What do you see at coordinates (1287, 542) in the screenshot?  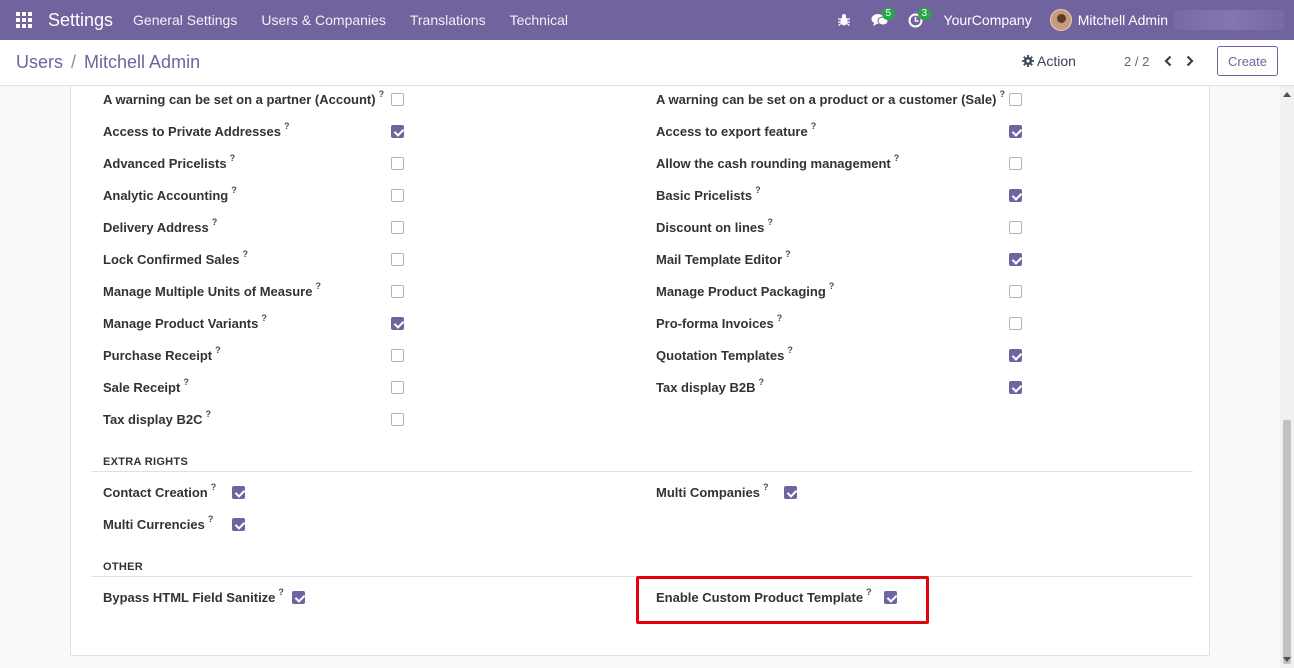 I see `scroll-thumb` at bounding box center [1287, 542].